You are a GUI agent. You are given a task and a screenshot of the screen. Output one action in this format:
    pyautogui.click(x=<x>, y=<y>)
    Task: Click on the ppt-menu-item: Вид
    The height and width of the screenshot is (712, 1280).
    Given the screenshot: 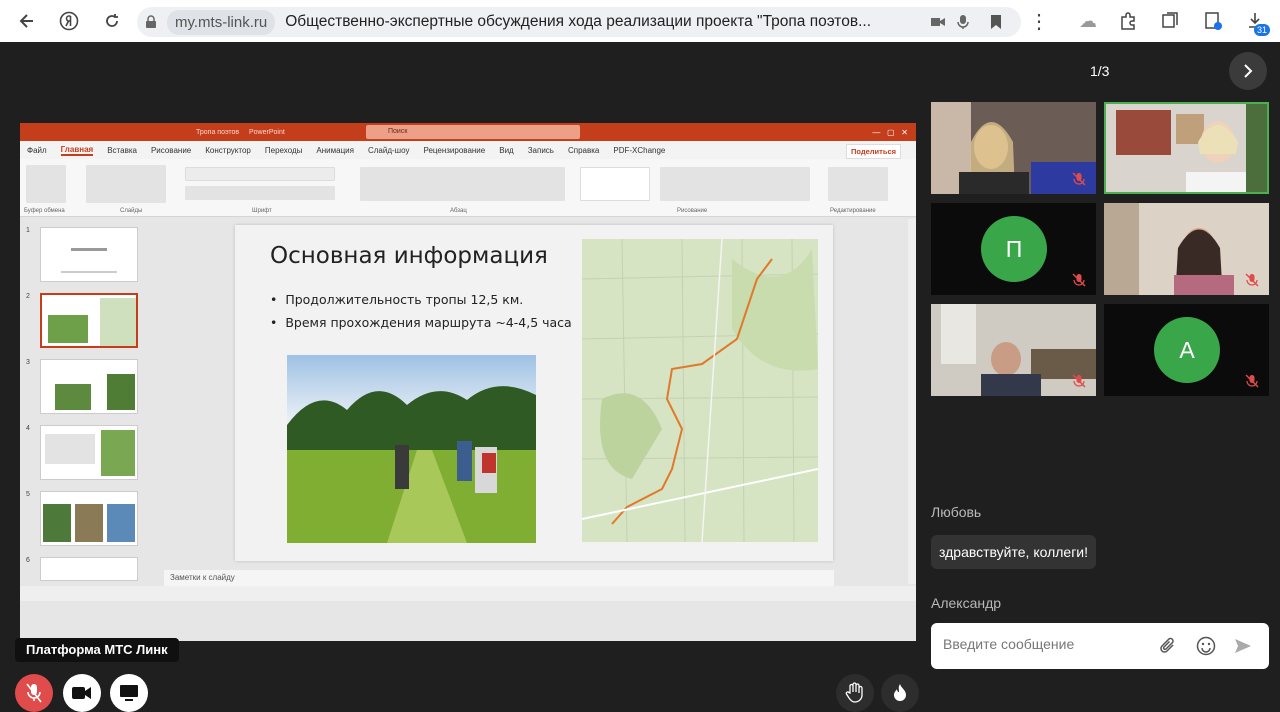 What is the action you would take?
    pyautogui.click(x=506, y=150)
    